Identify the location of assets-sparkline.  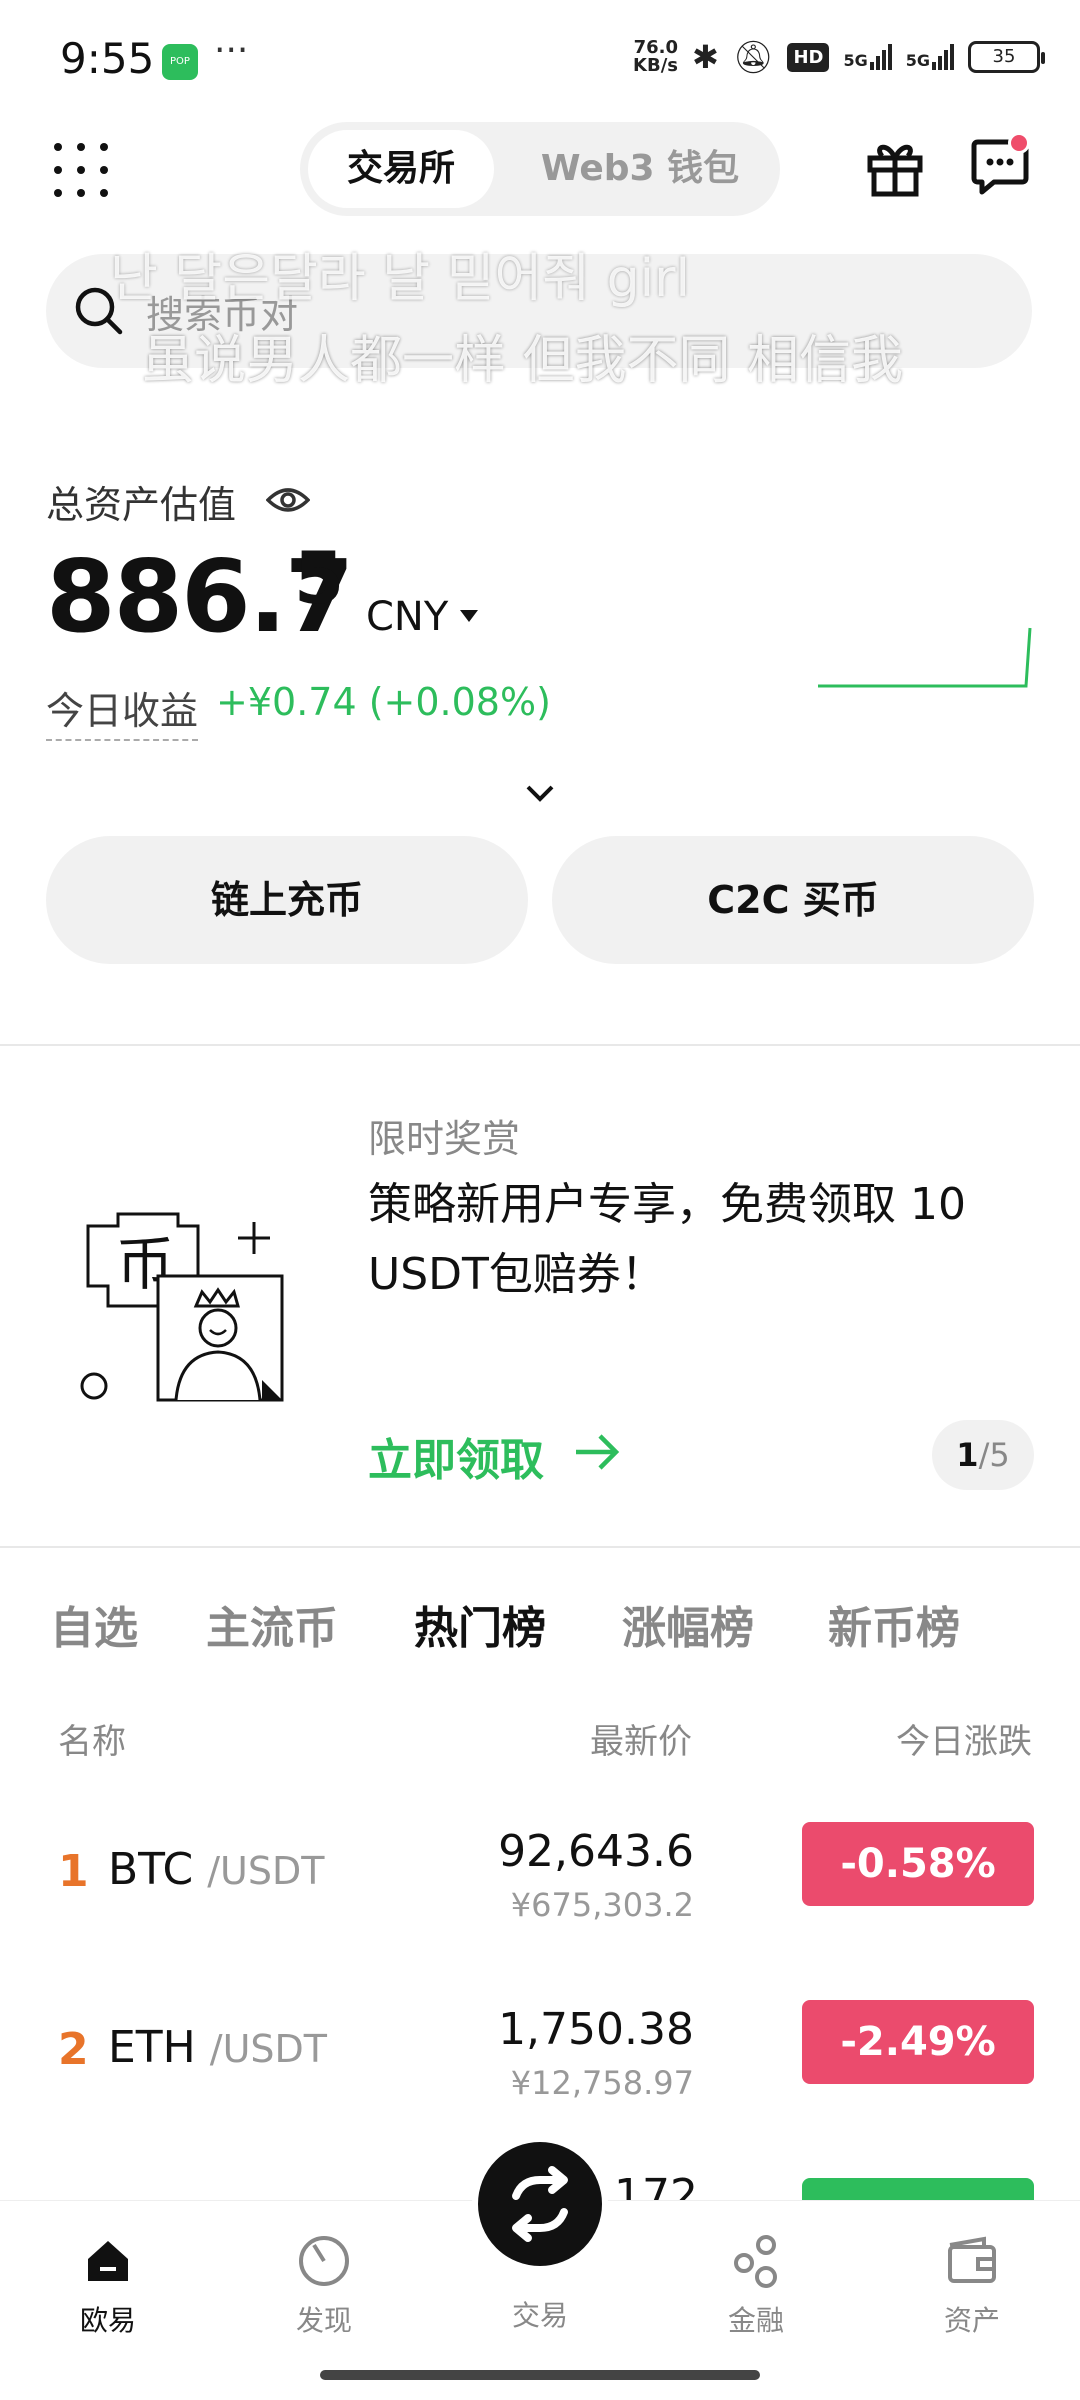
(925, 657).